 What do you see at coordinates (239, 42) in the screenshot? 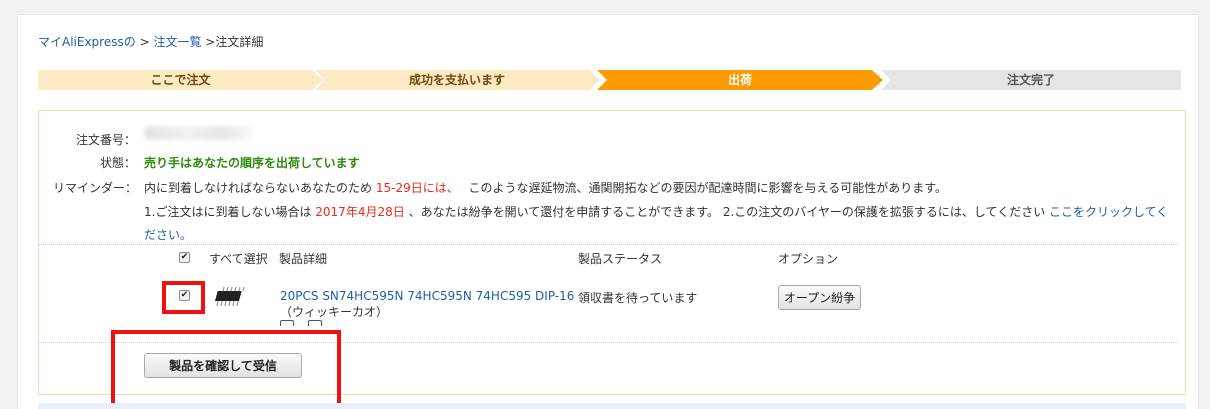
I see `breadcrumb-current: 注文詳細` at bounding box center [239, 42].